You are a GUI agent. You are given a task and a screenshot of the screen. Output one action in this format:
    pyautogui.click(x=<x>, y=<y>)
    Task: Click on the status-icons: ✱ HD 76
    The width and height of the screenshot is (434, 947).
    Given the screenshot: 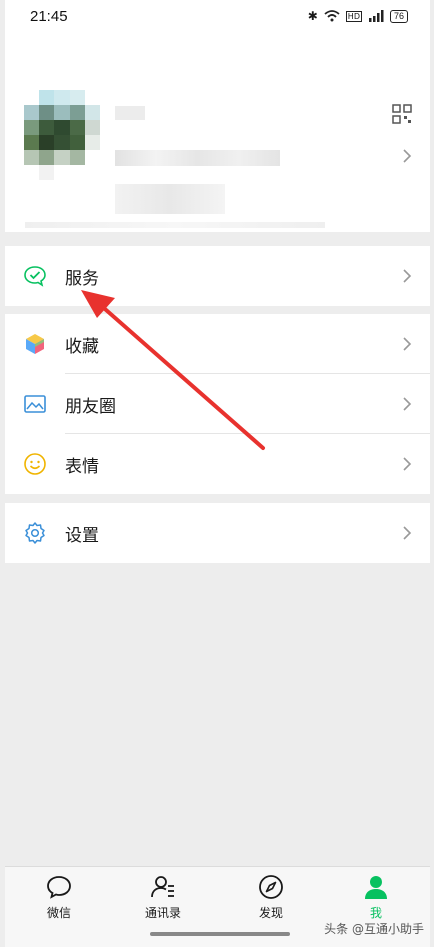 What is the action you would take?
    pyautogui.click(x=358, y=16)
    